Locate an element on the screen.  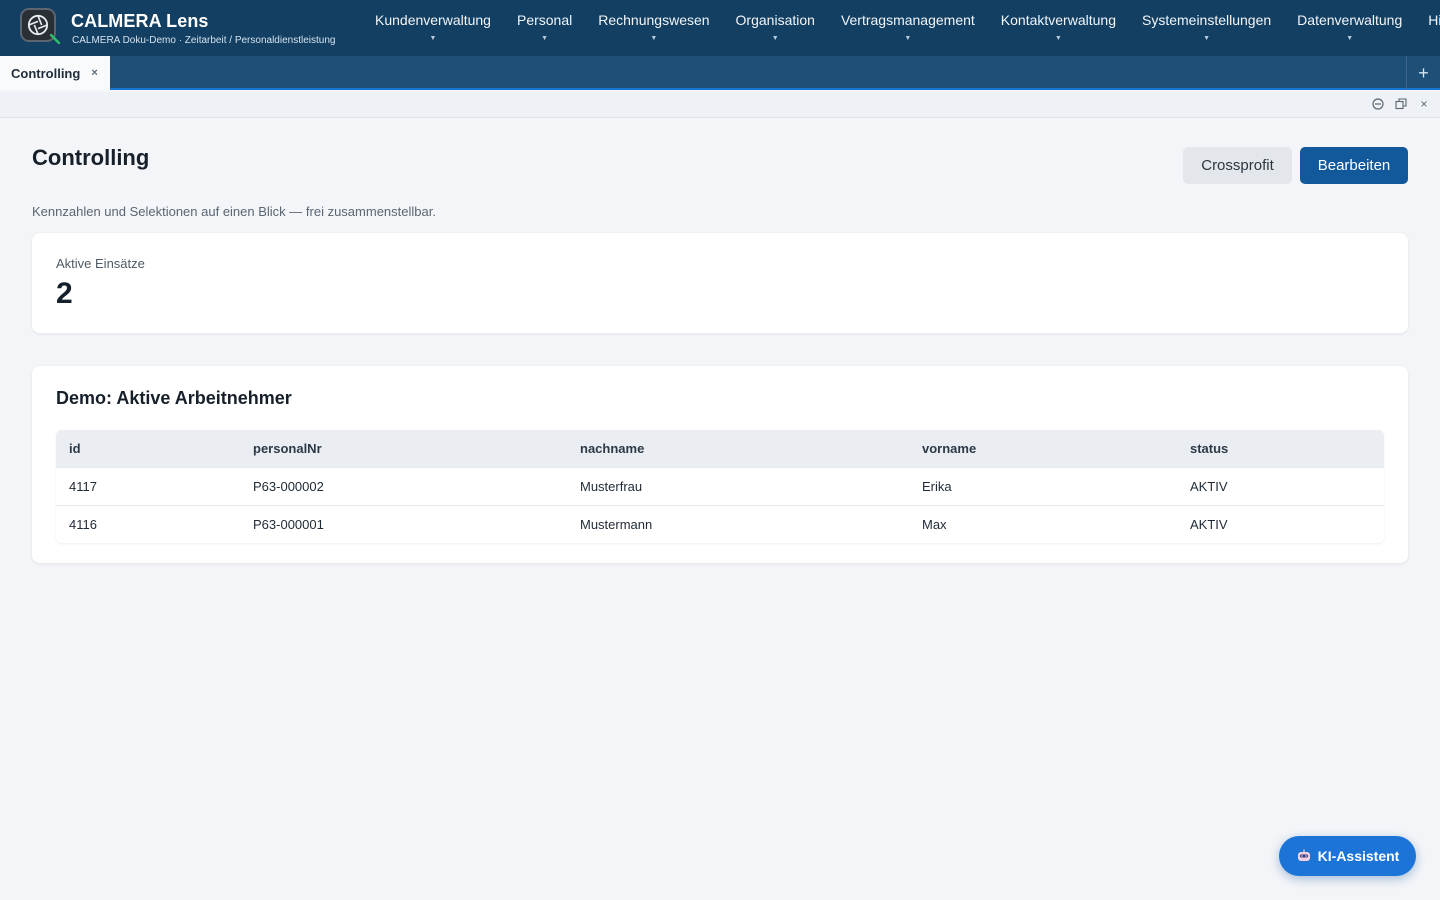
menu-organisation: Organisation ▼ is located at coordinates (775, 28).